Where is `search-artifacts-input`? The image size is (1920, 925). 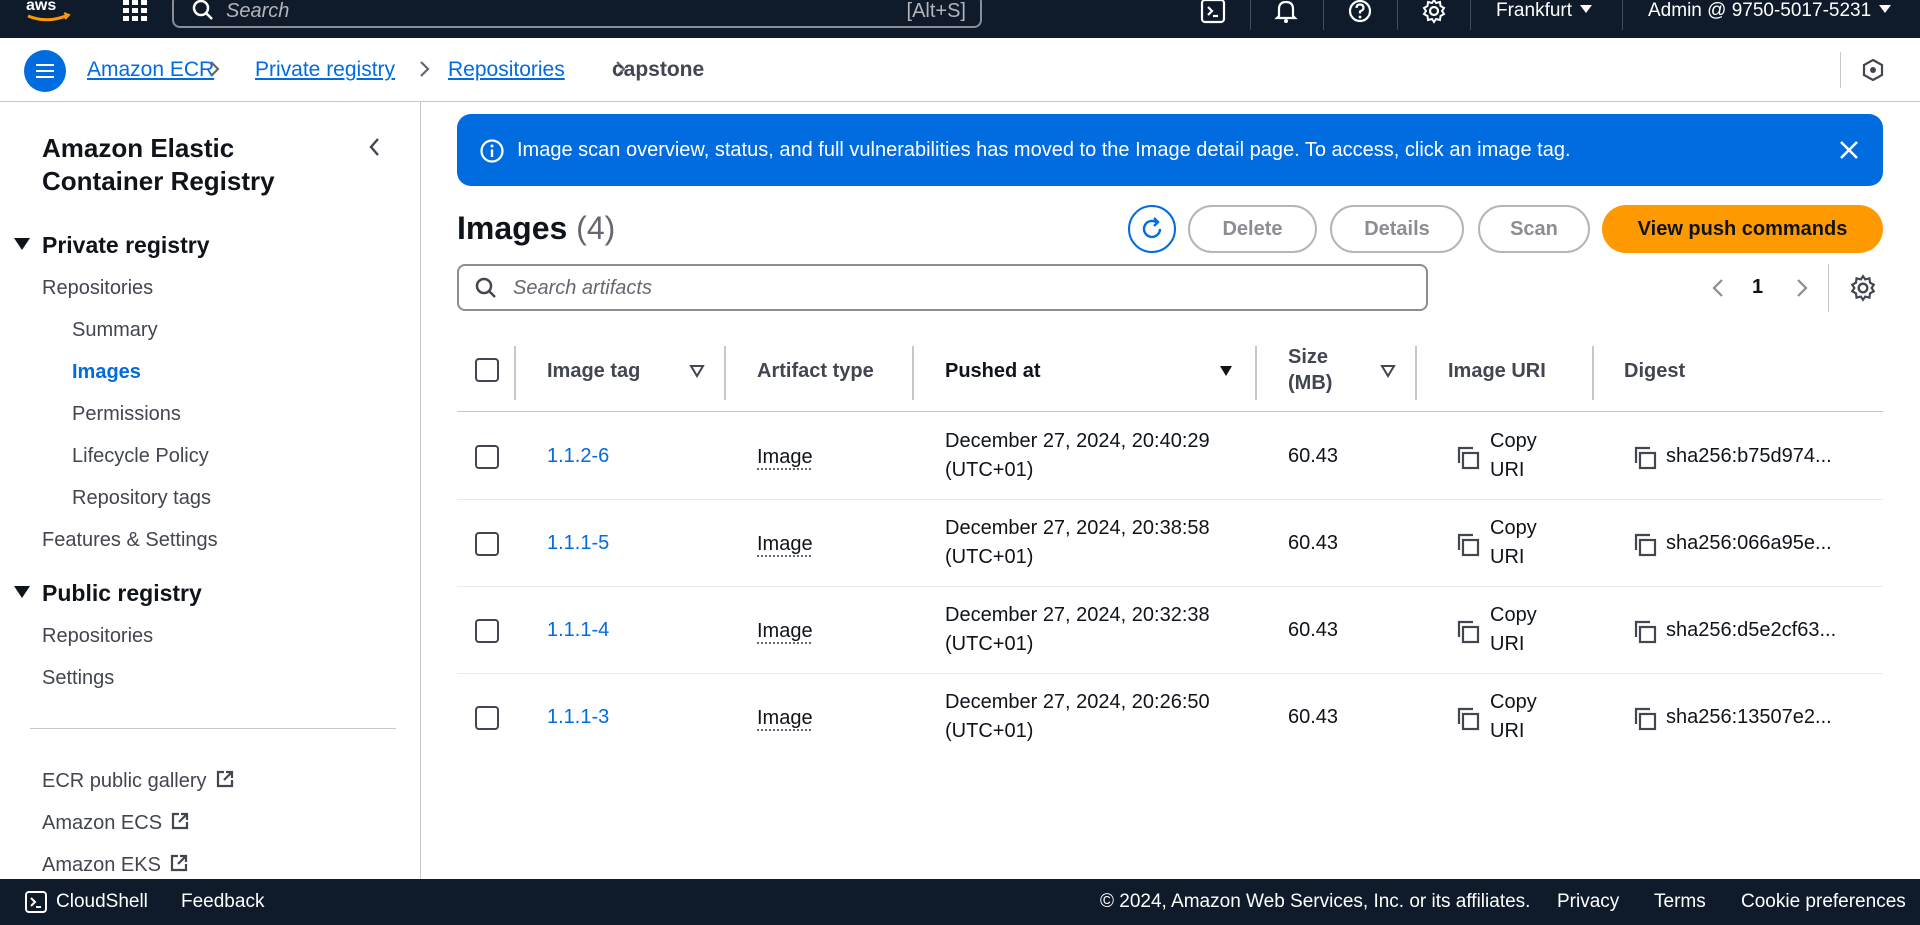
search-artifacts-input is located at coordinates (953, 288).